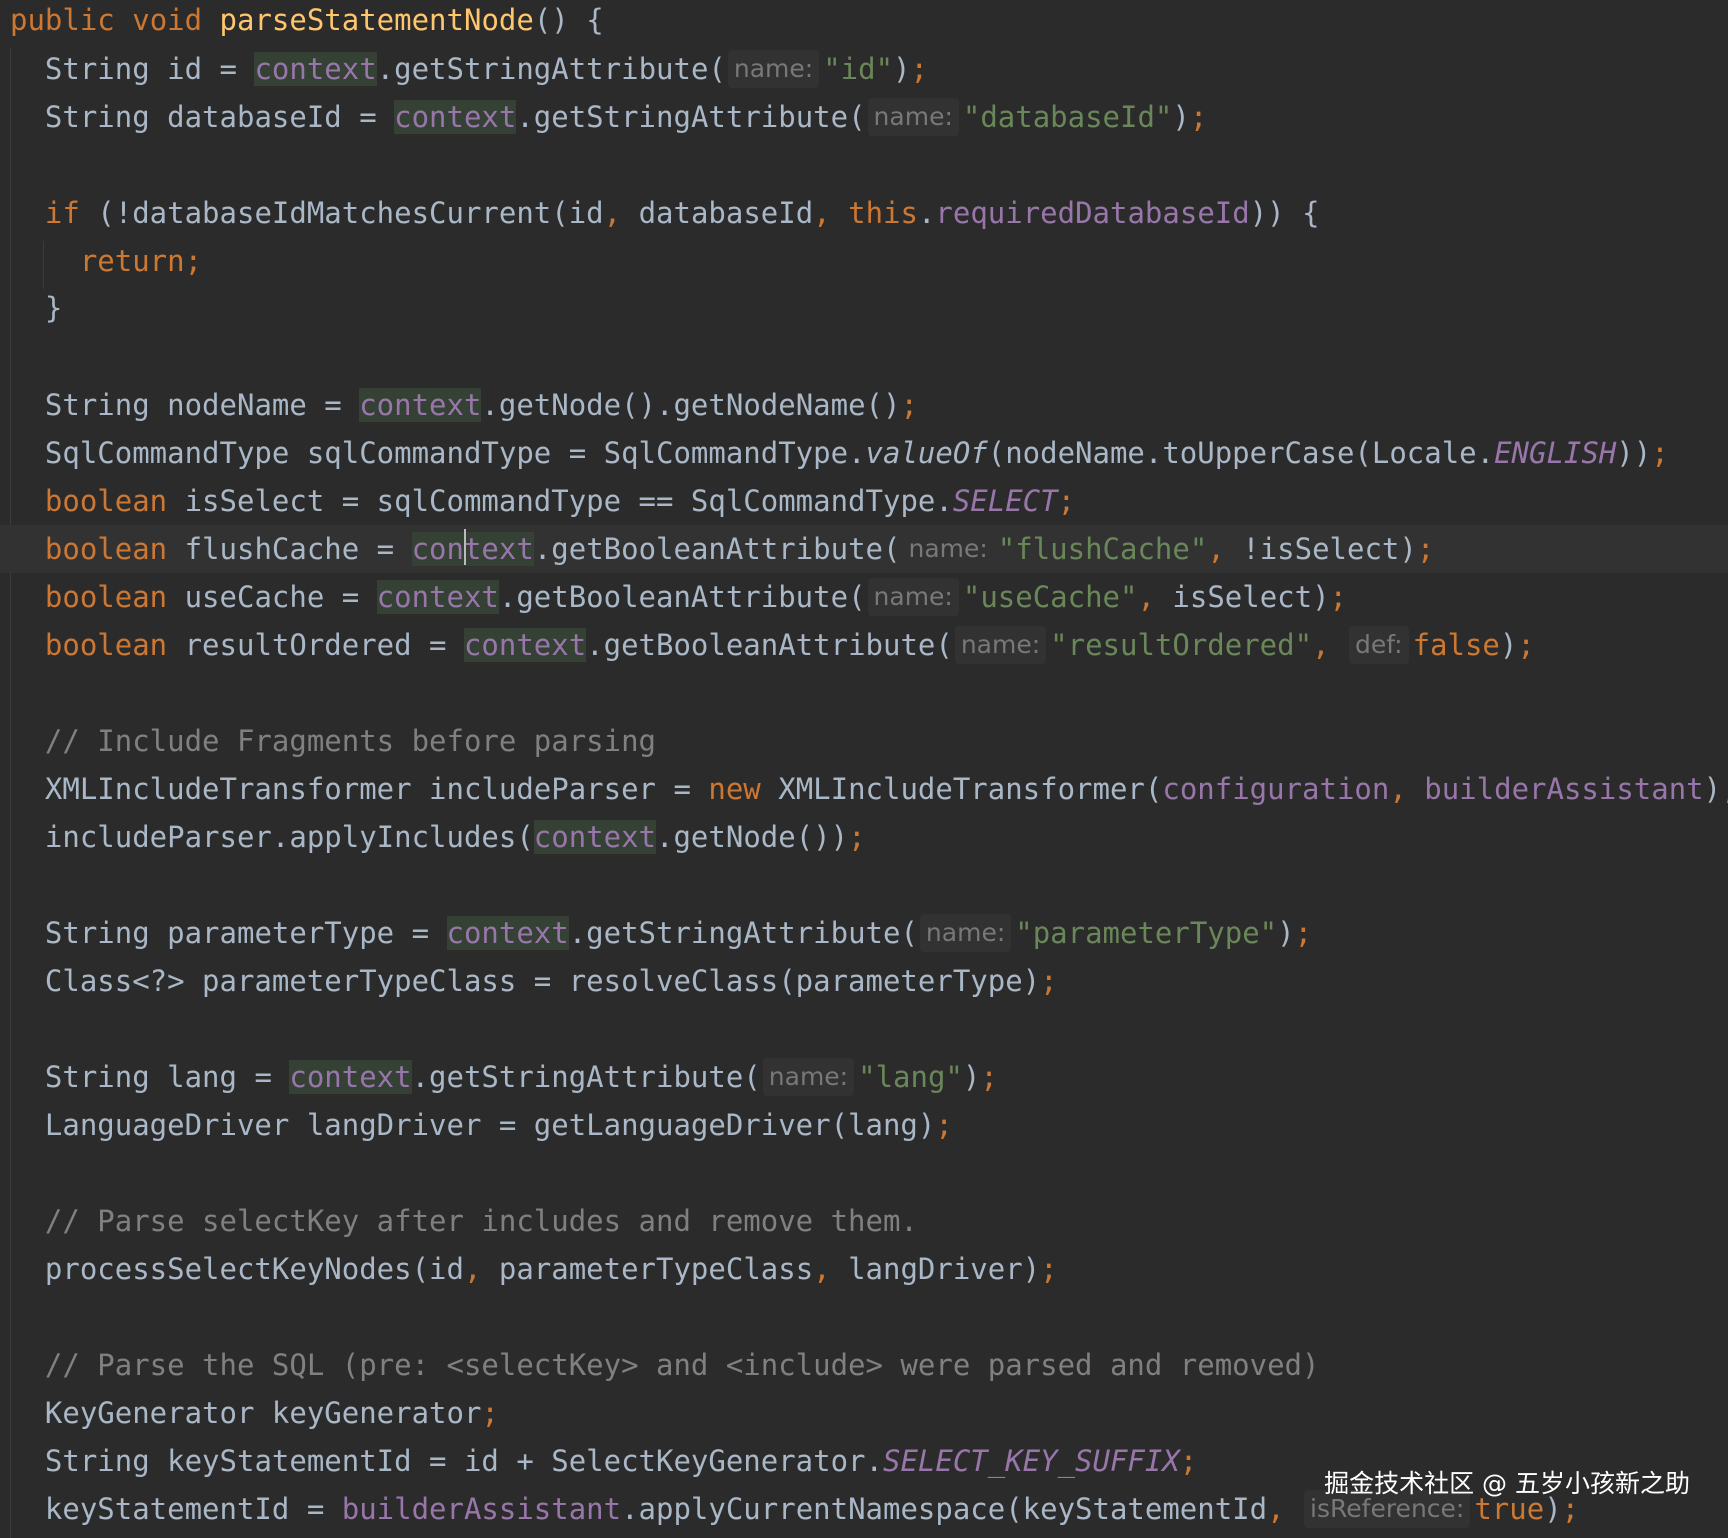 The height and width of the screenshot is (1538, 1728). What do you see at coordinates (944, 1509) in the screenshot?
I see `code-text: .applyCurrentNamespace(keyStatementId` at bounding box center [944, 1509].